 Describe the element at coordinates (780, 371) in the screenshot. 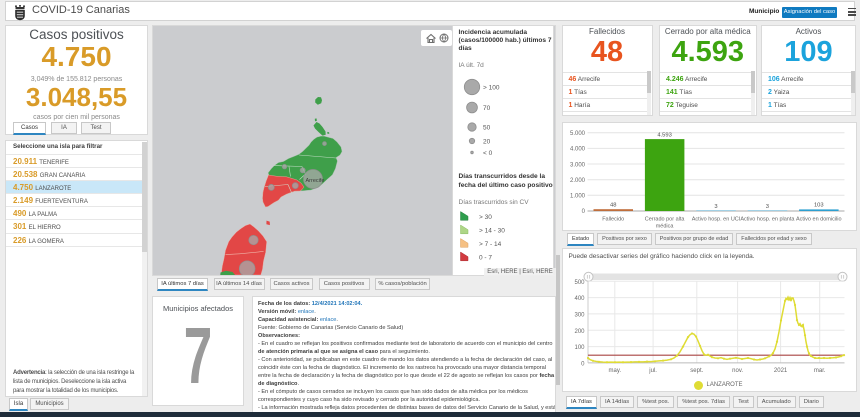

I see `svg-text: 2021` at that location.